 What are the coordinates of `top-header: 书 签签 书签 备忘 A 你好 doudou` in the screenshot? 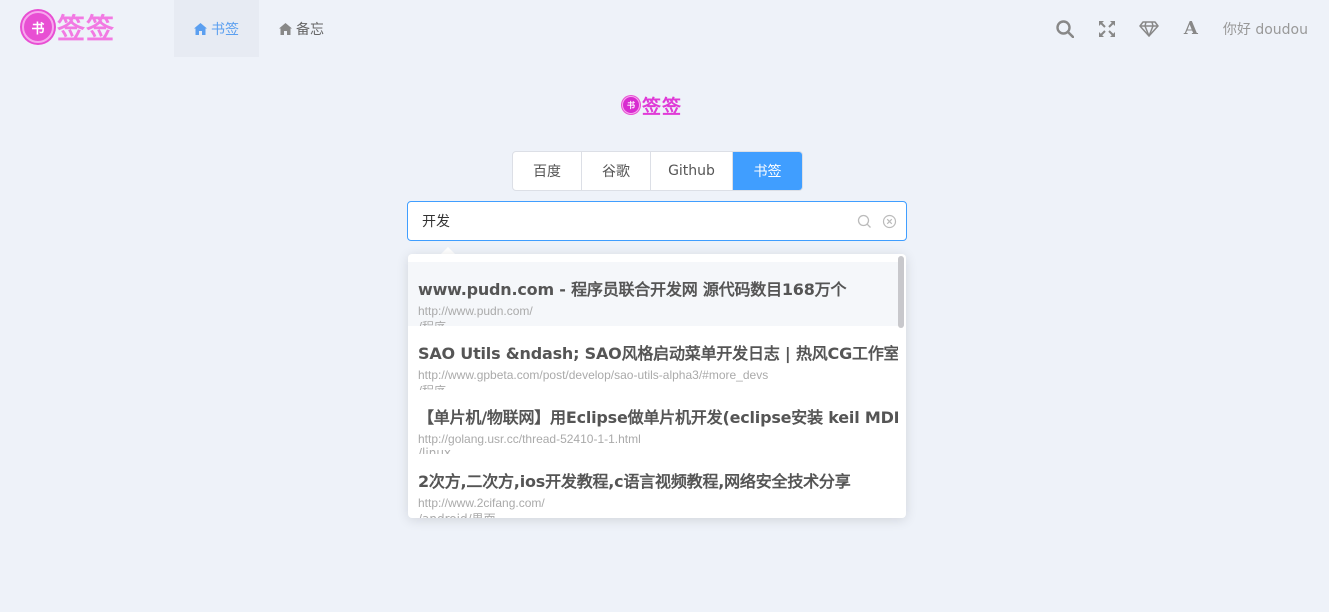 It's located at (664, 28).